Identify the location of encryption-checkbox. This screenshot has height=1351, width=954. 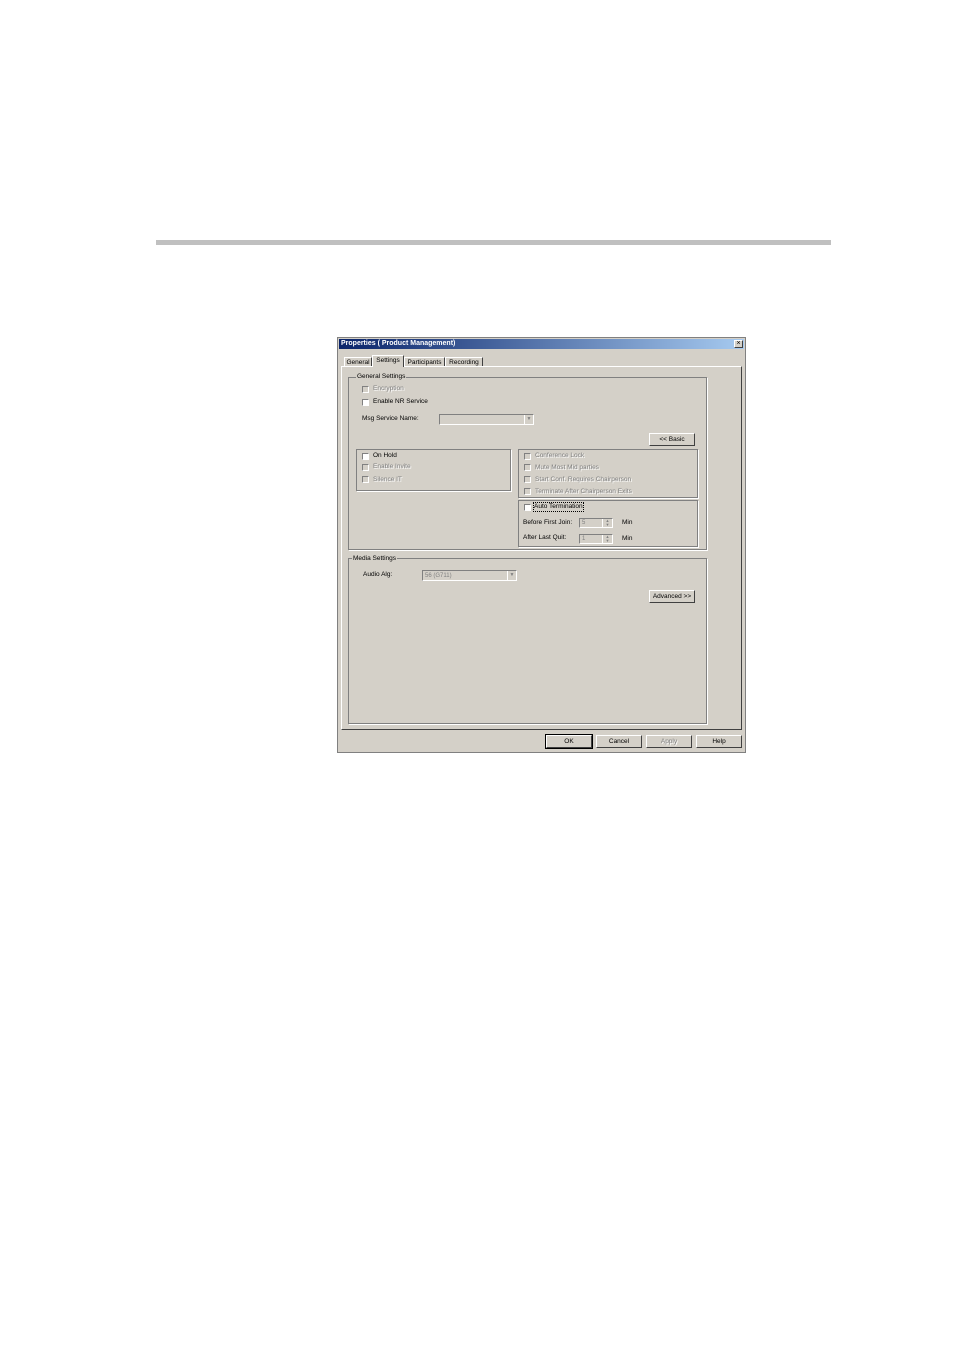
(365, 389).